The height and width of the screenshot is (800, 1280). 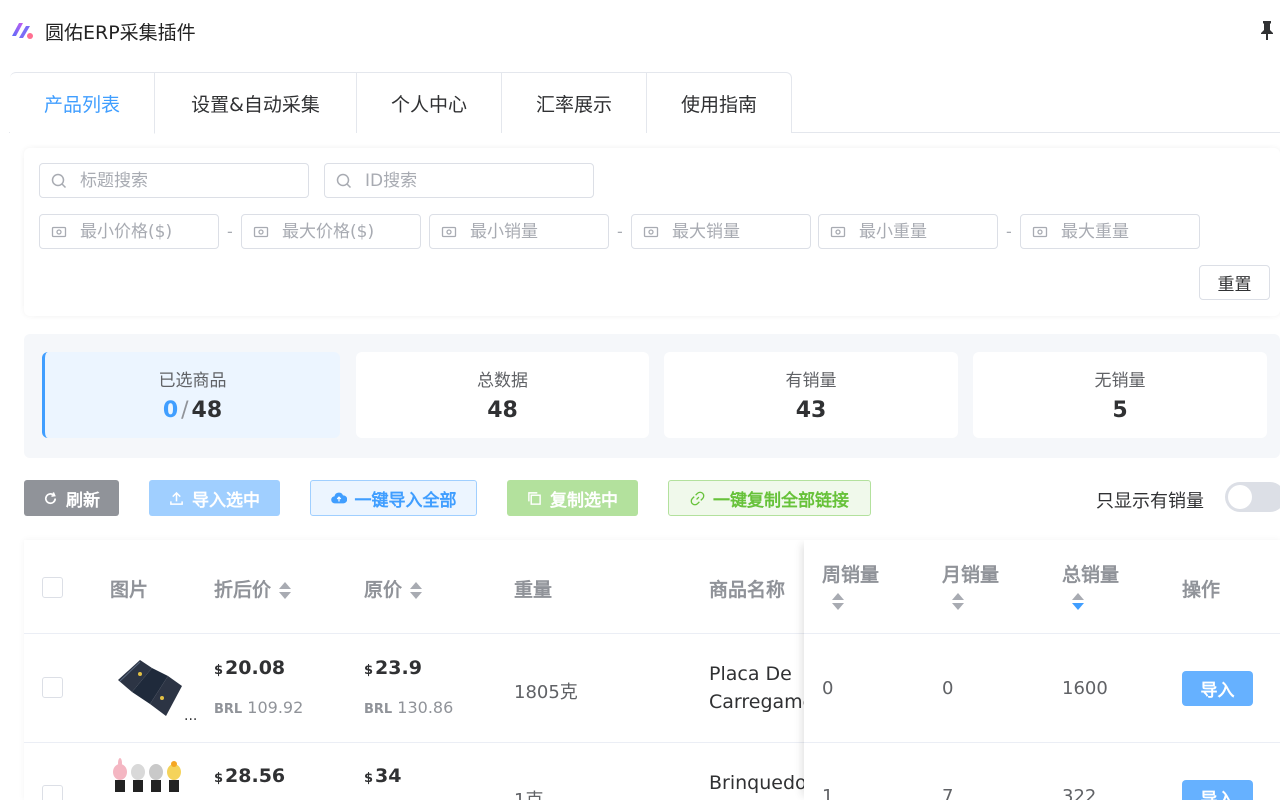 I want to click on discount-price: $20.08, so click(x=249, y=668).